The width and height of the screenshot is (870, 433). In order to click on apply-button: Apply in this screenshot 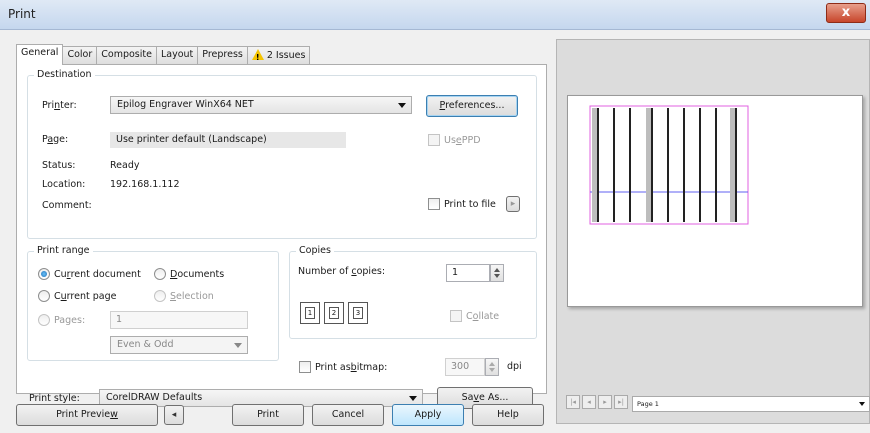, I will do `click(428, 415)`.